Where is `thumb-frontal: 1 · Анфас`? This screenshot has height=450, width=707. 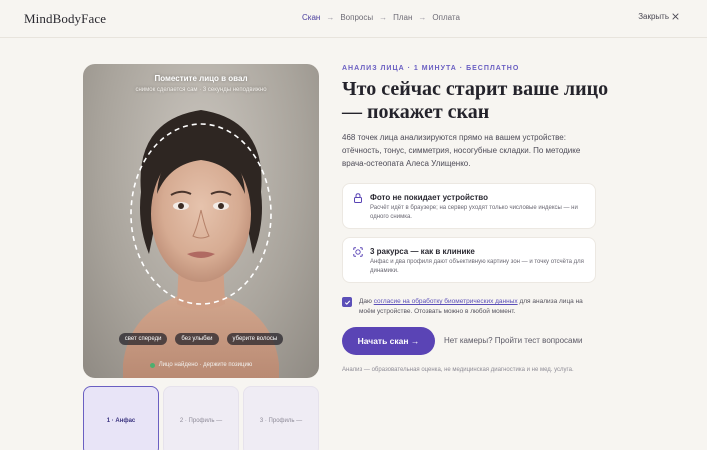
thumb-frontal: 1 · Анфас is located at coordinates (121, 418).